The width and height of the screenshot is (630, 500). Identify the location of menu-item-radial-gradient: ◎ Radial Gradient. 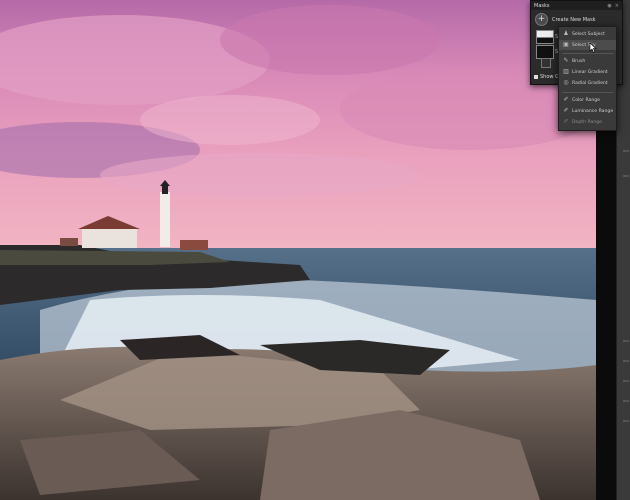
(587, 83).